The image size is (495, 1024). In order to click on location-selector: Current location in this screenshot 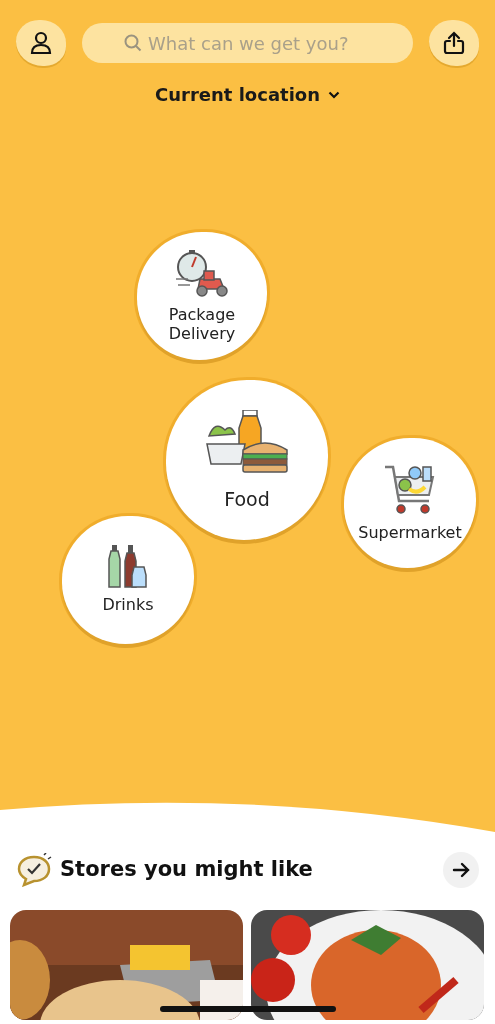, I will do `click(247, 94)`.